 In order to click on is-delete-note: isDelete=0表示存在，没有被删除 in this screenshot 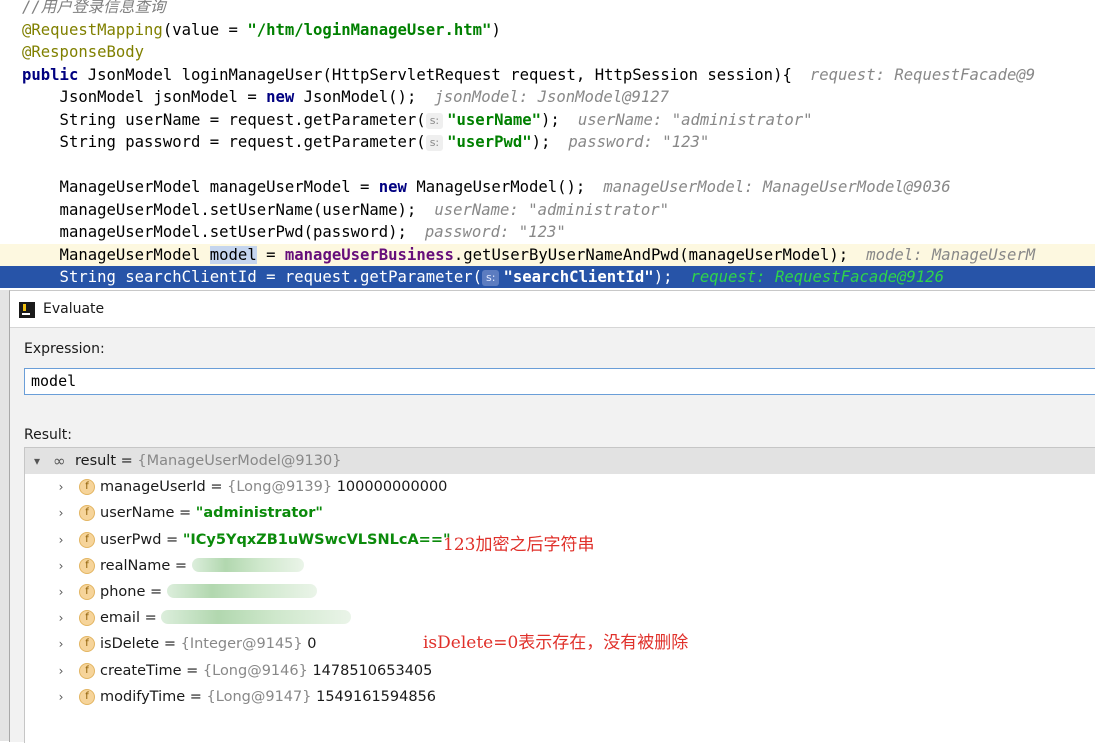, I will do `click(556, 643)`.